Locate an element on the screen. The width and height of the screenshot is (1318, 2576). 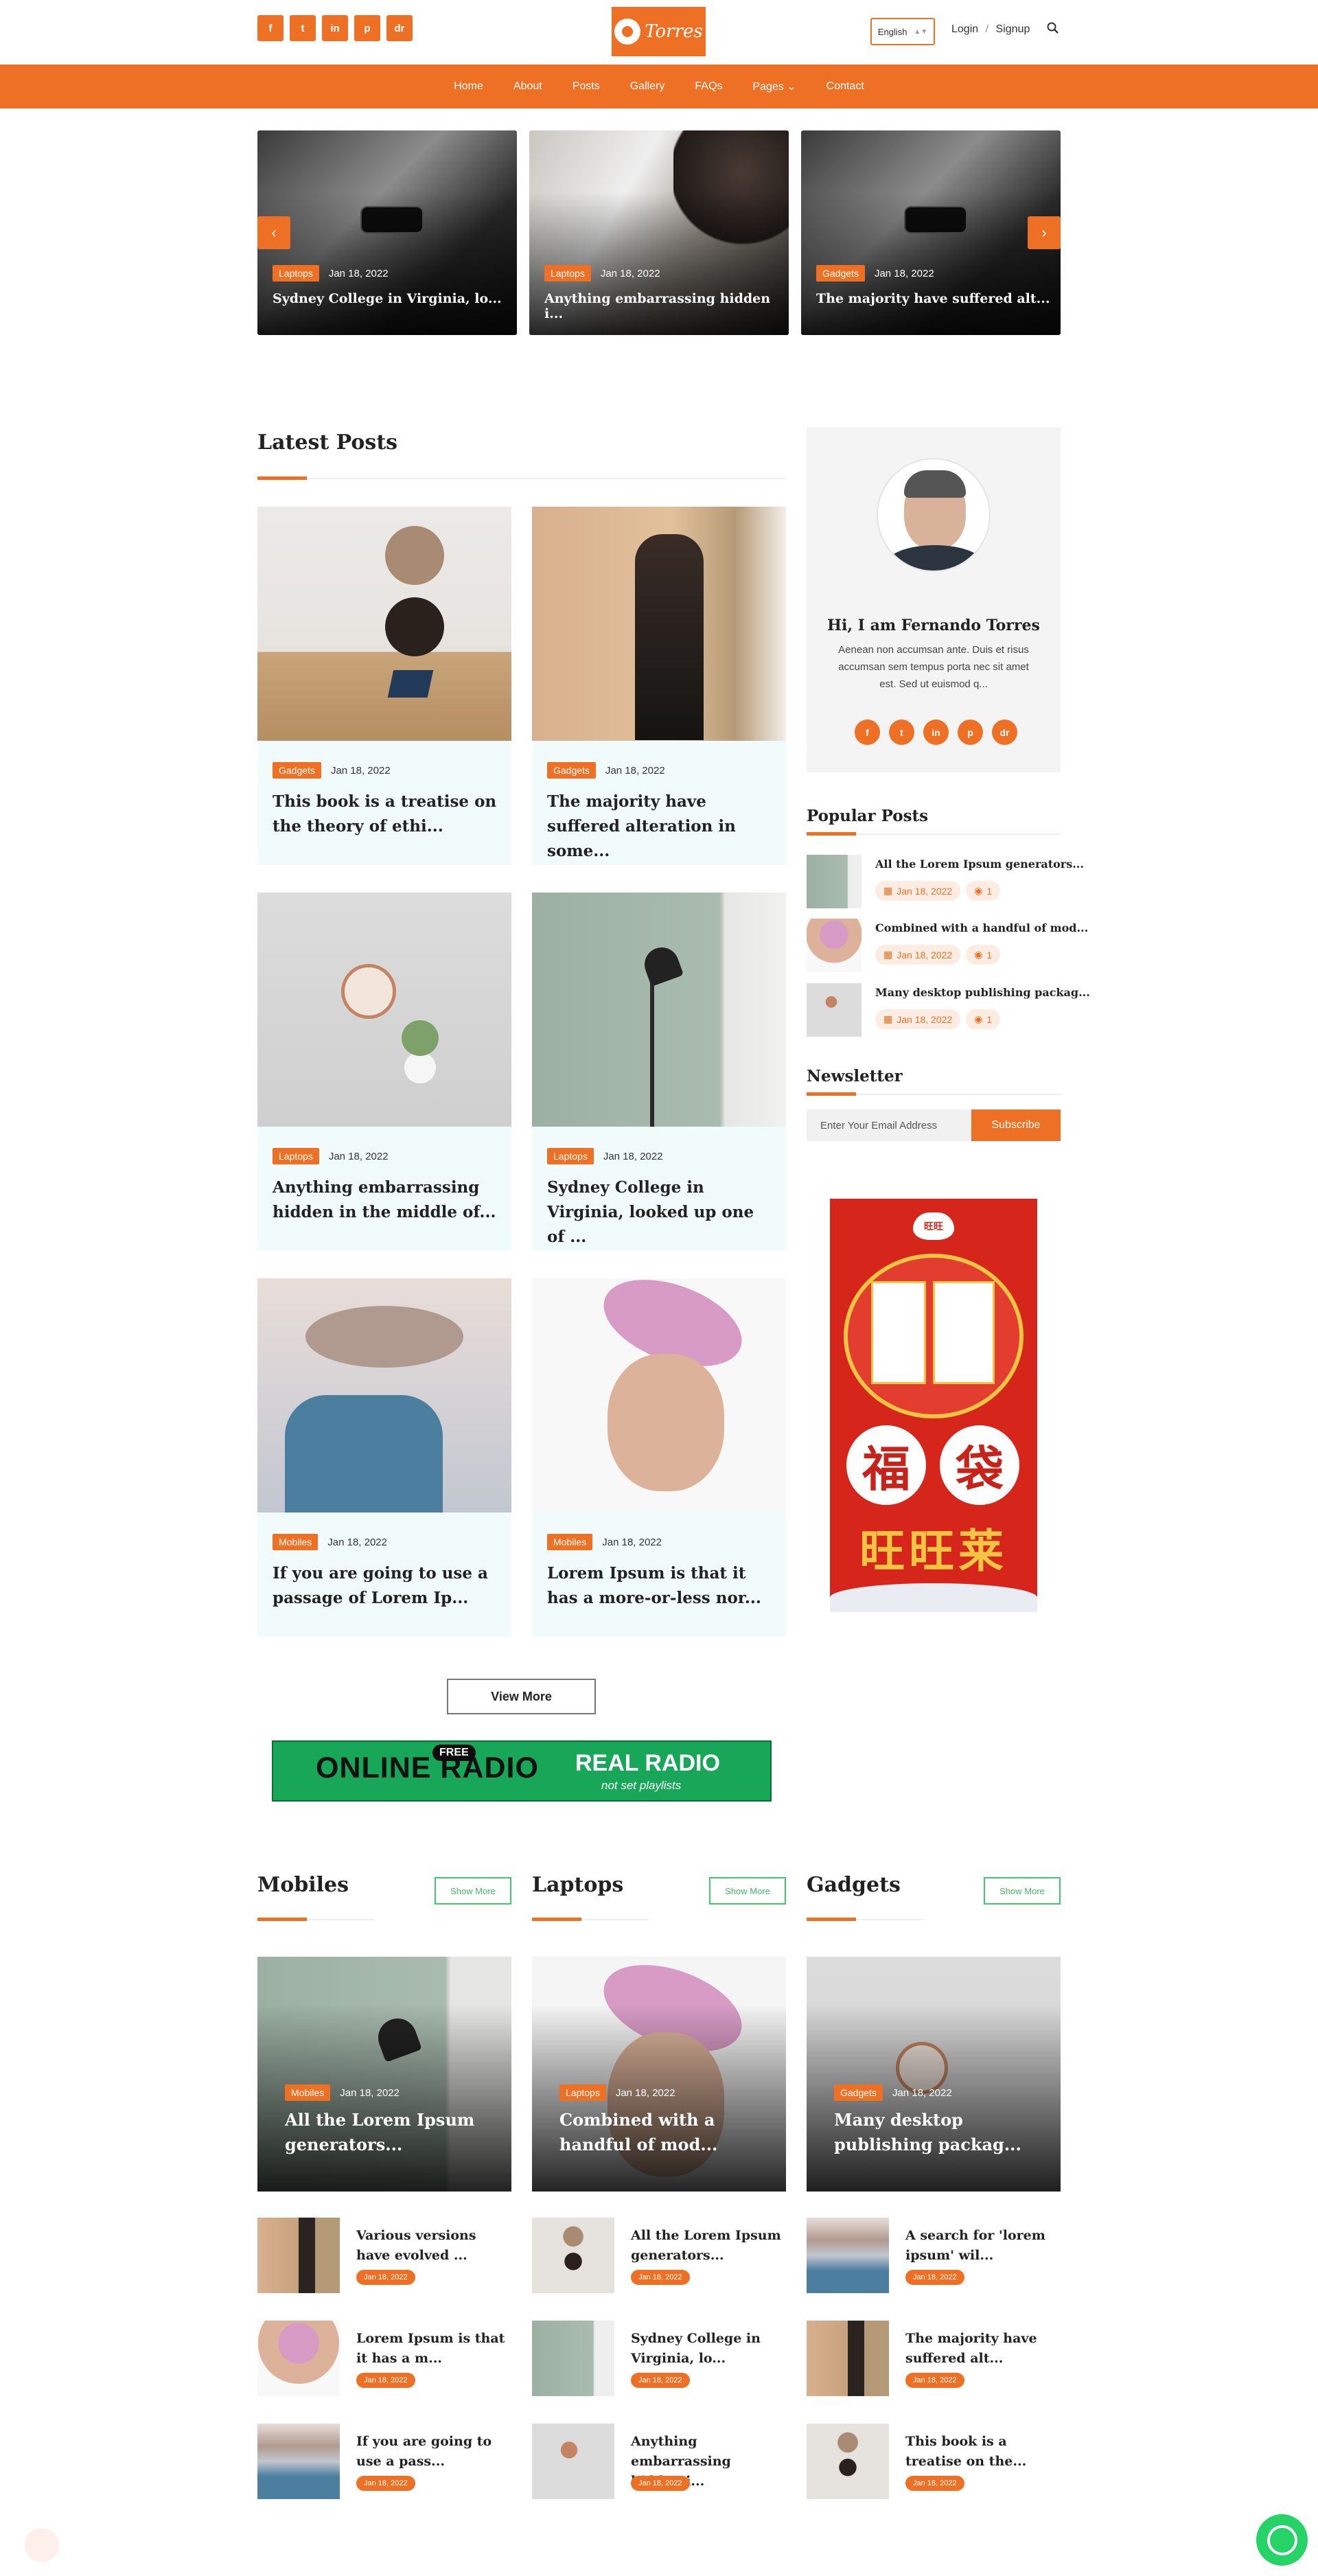
date-chip: ▦ Jan 18, 2022 is located at coordinates (918, 891).